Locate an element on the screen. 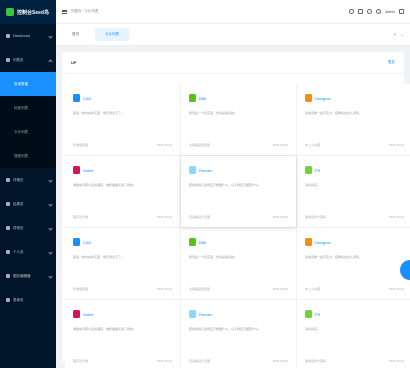 The height and width of the screenshot is (368, 410). logo-text: 控制台Seed鸟 is located at coordinates (33, 12).